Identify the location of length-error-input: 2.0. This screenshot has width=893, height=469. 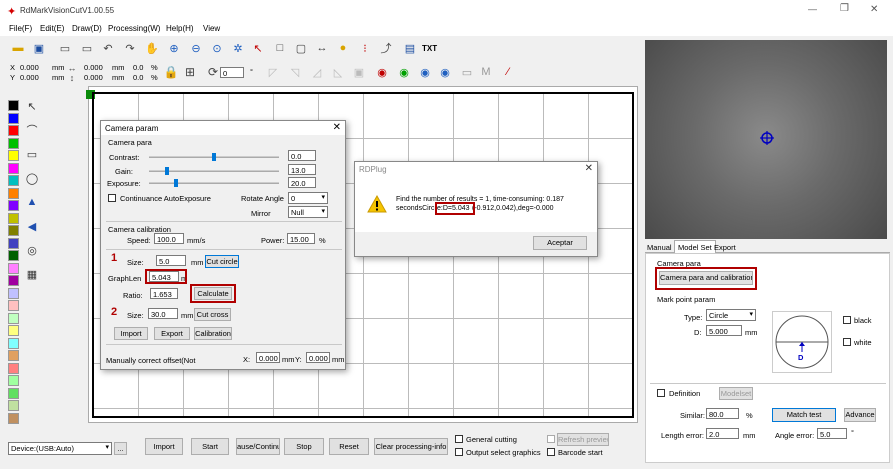
(722, 433).